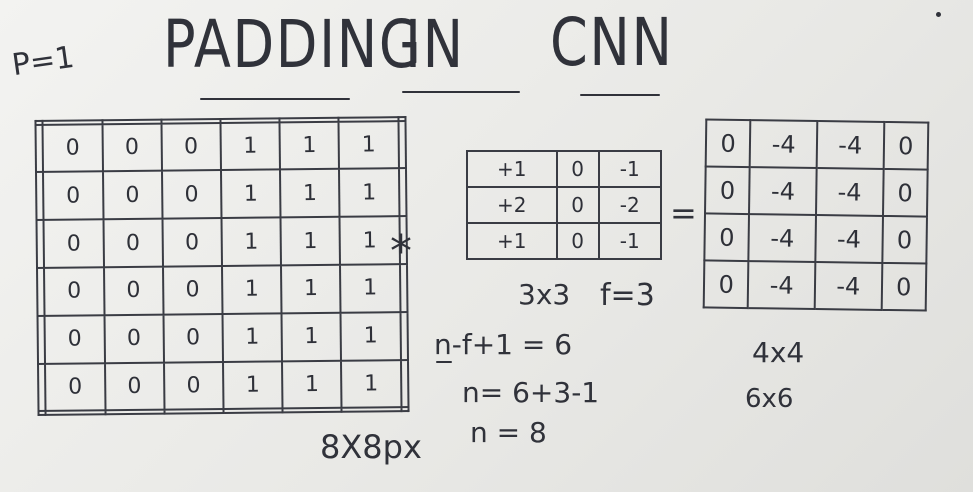  I want to click on equation-1: n-f+1 = 6, so click(503, 344).